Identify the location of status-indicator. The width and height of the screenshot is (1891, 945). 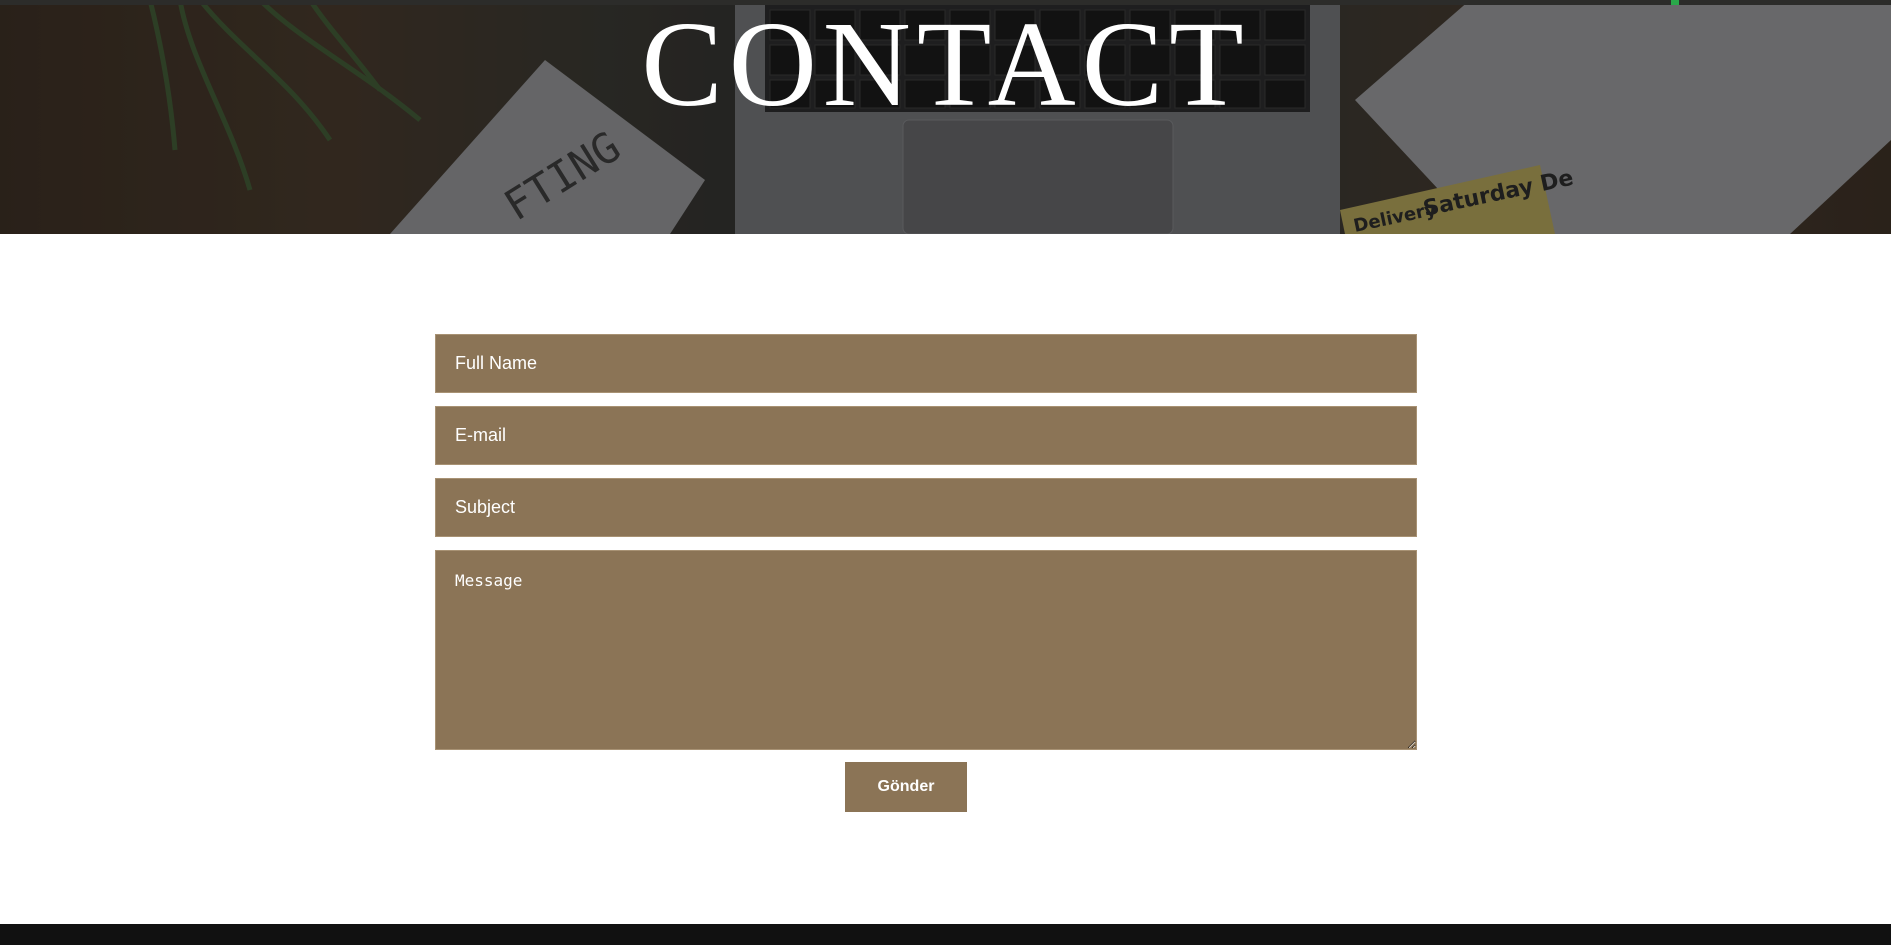
(1675, 2).